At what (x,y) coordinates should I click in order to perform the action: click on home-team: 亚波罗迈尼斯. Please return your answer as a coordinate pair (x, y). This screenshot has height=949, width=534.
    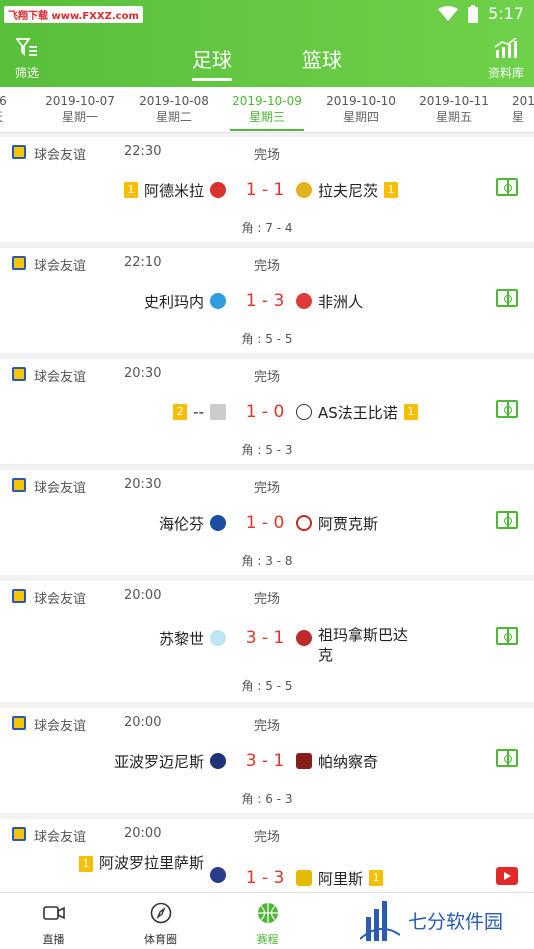
    Looking at the image, I should click on (158, 761).